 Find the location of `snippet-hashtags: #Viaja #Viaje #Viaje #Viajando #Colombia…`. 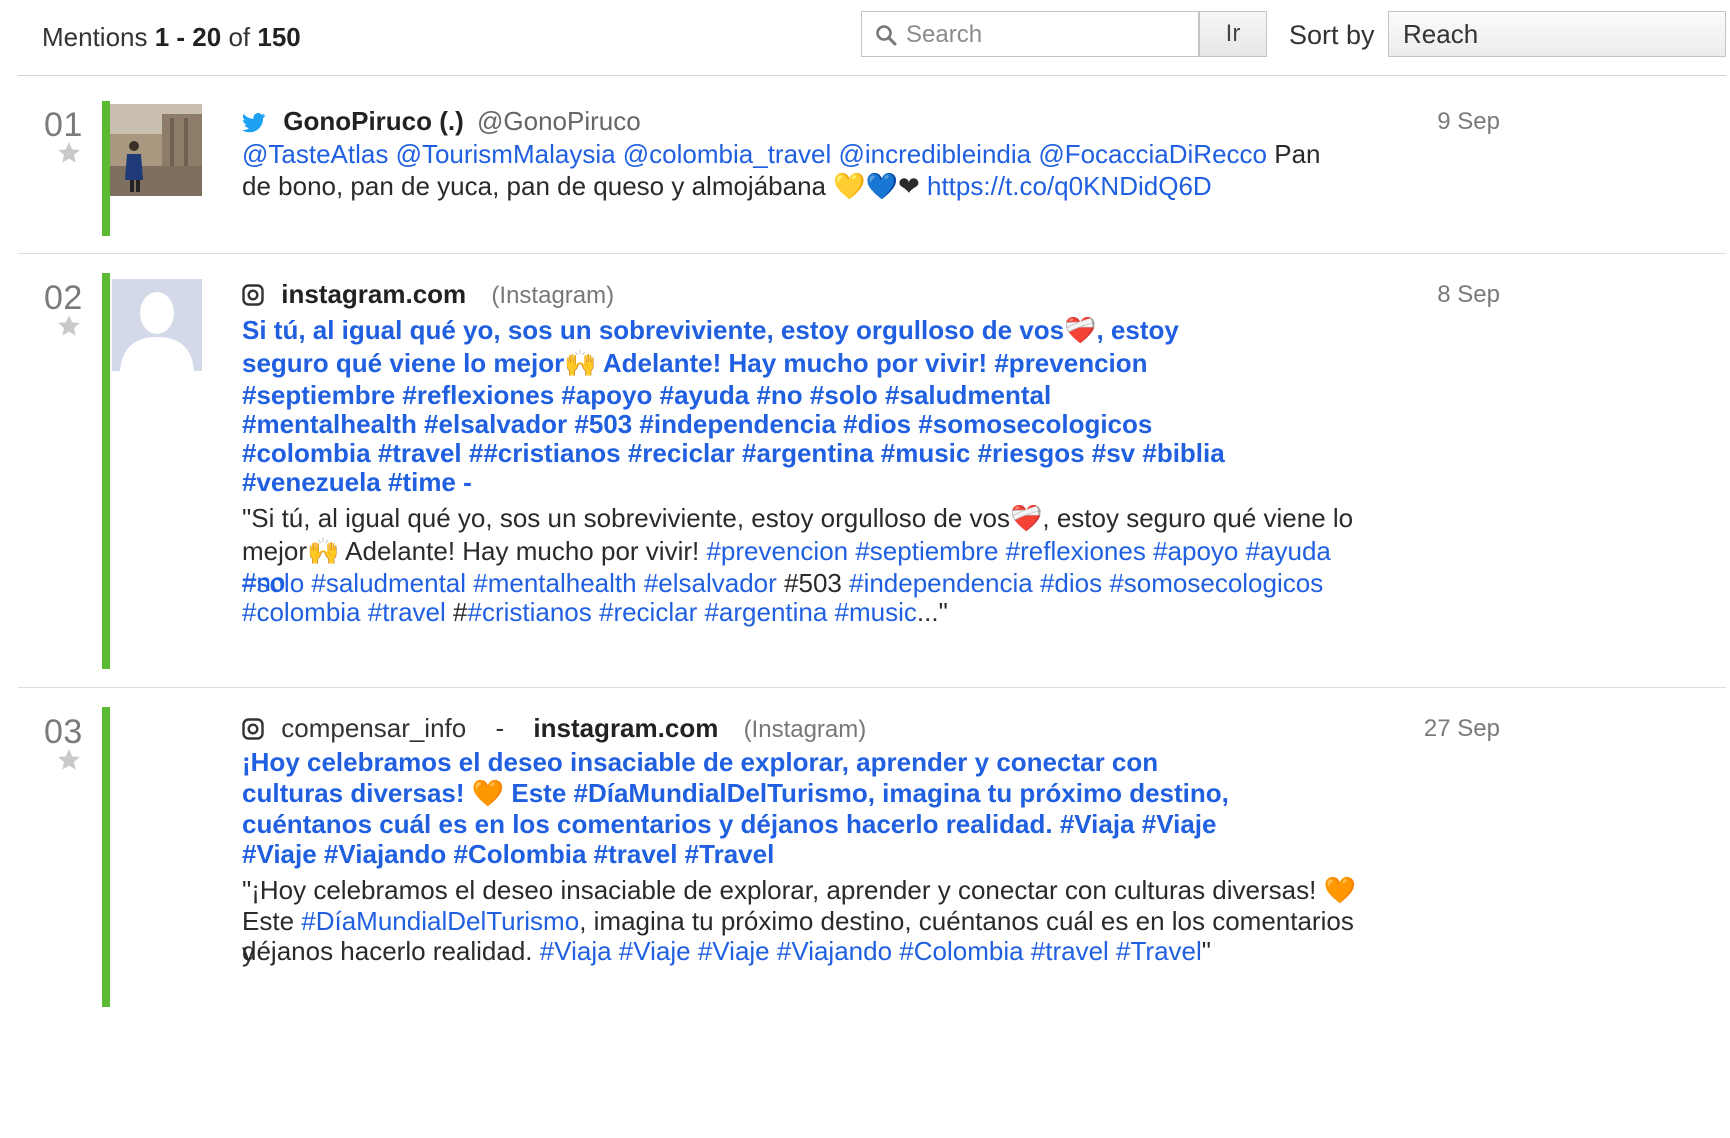

snippet-hashtags: #Viaja #Viaje #Viaje #Viajando #Colombia… is located at coordinates (871, 951).